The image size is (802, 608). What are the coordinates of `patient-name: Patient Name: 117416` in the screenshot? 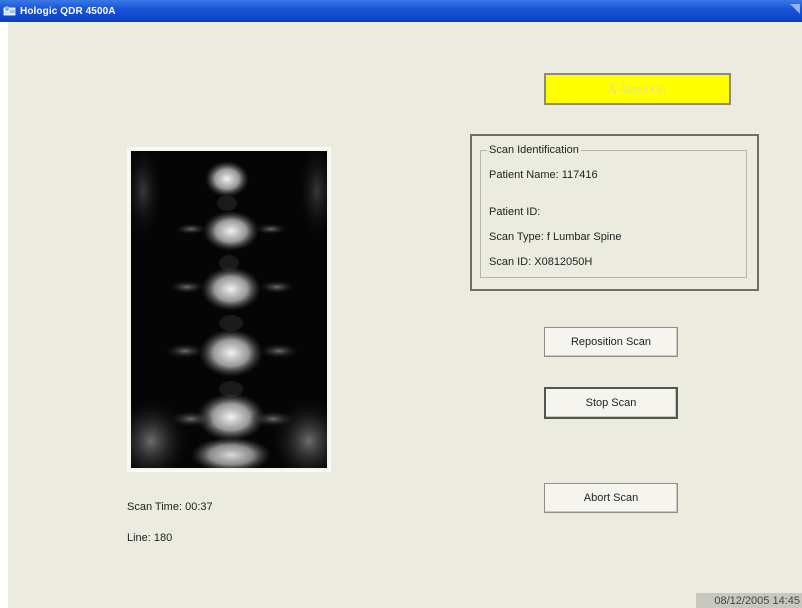 It's located at (543, 175).